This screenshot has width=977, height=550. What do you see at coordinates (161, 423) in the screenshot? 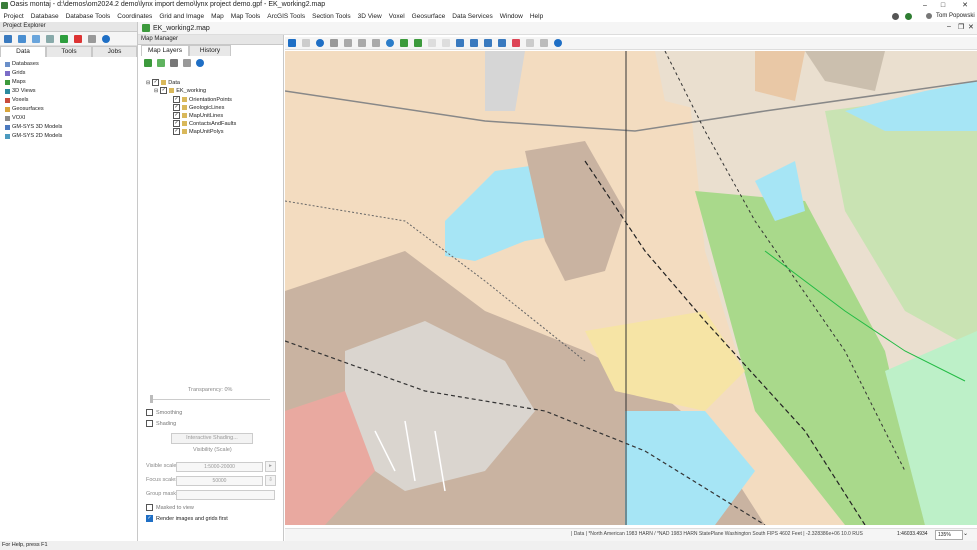
I see `shading-option: Shading` at bounding box center [161, 423].